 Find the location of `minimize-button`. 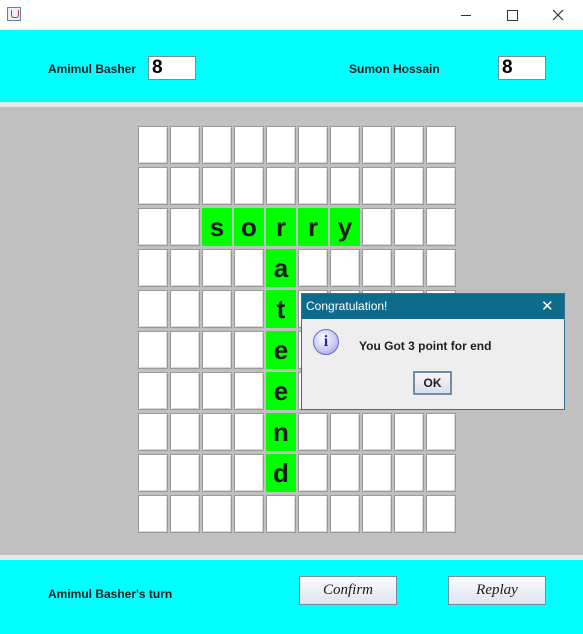

minimize-button is located at coordinates (466, 15).